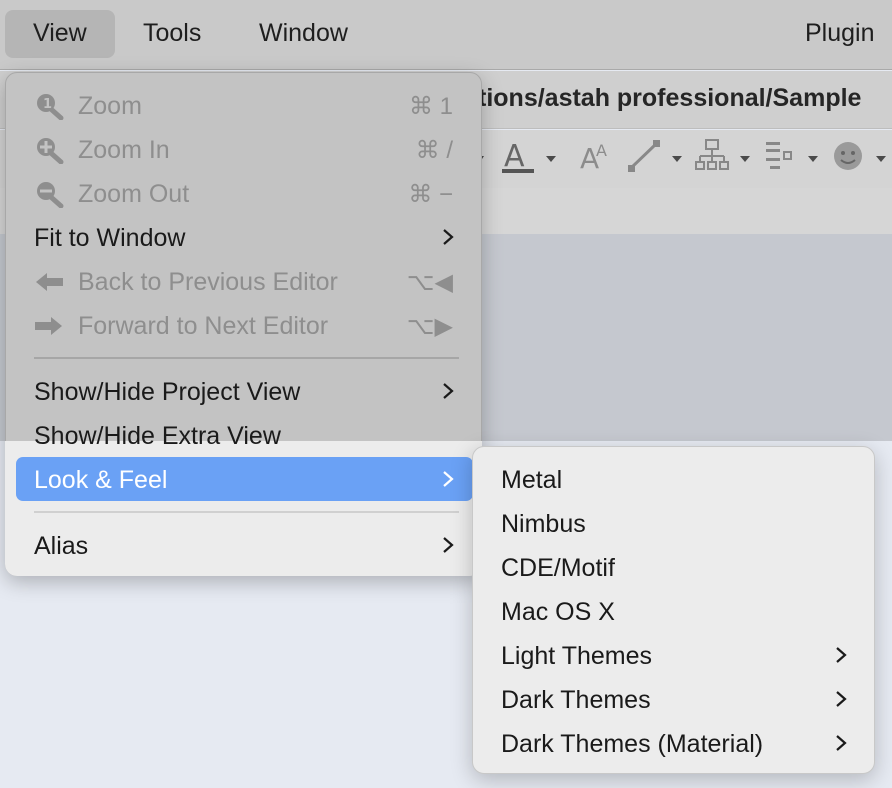 The image size is (892, 788). Describe the element at coordinates (543, 524) in the screenshot. I see `menu-item-label: Nimbus` at that location.